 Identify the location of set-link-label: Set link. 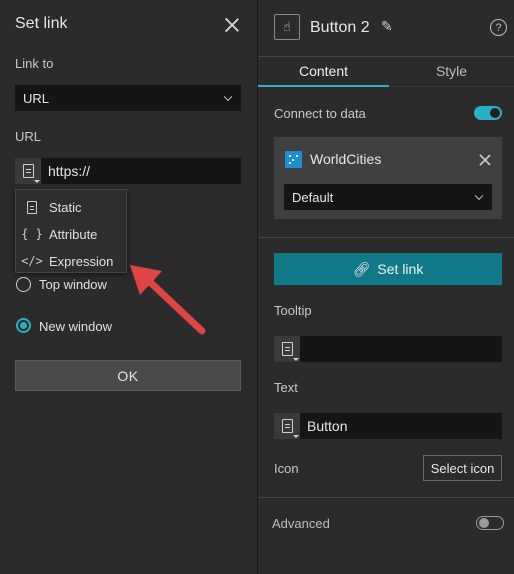
(400, 269).